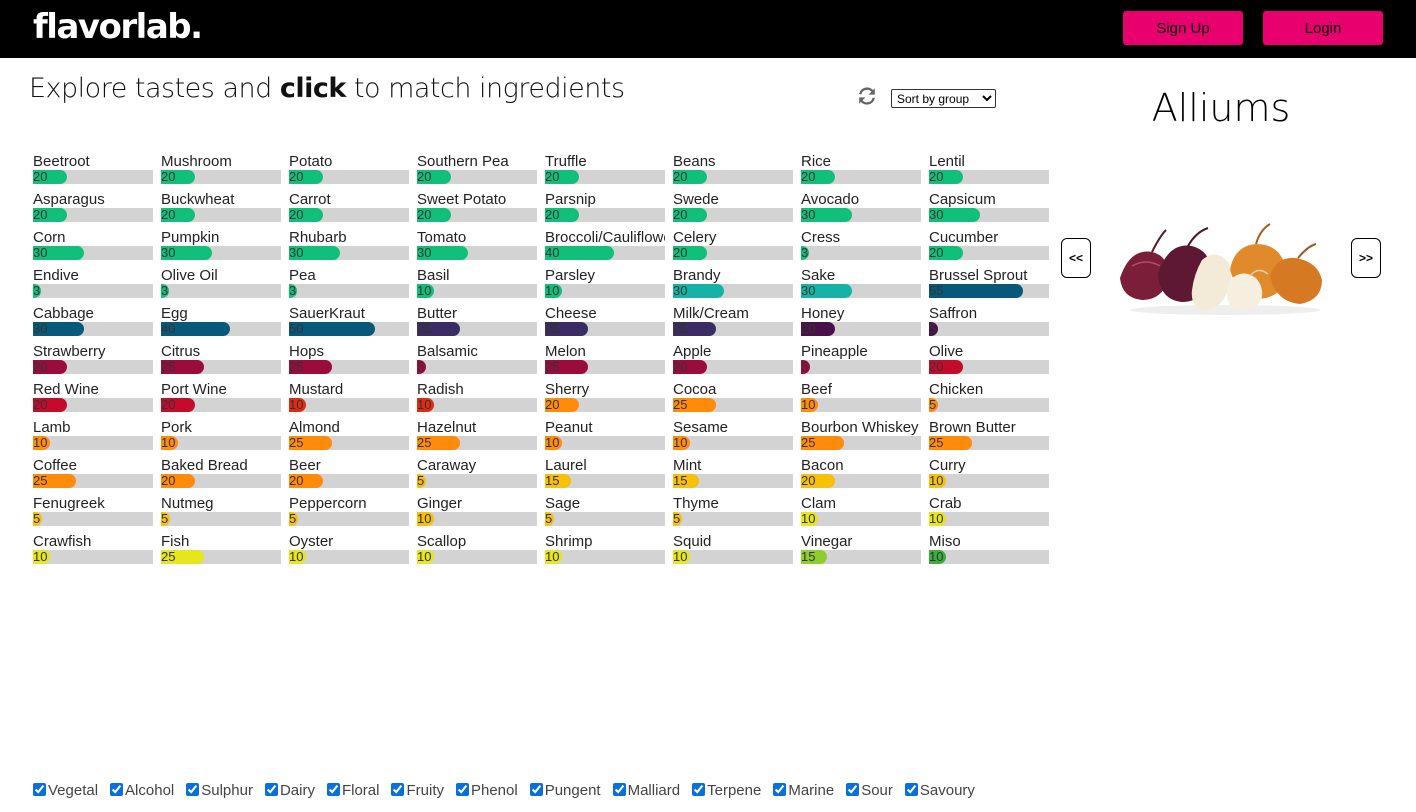 This screenshot has height=812, width=1416. I want to click on ingredient-item: Mustard 10, so click(349, 400).